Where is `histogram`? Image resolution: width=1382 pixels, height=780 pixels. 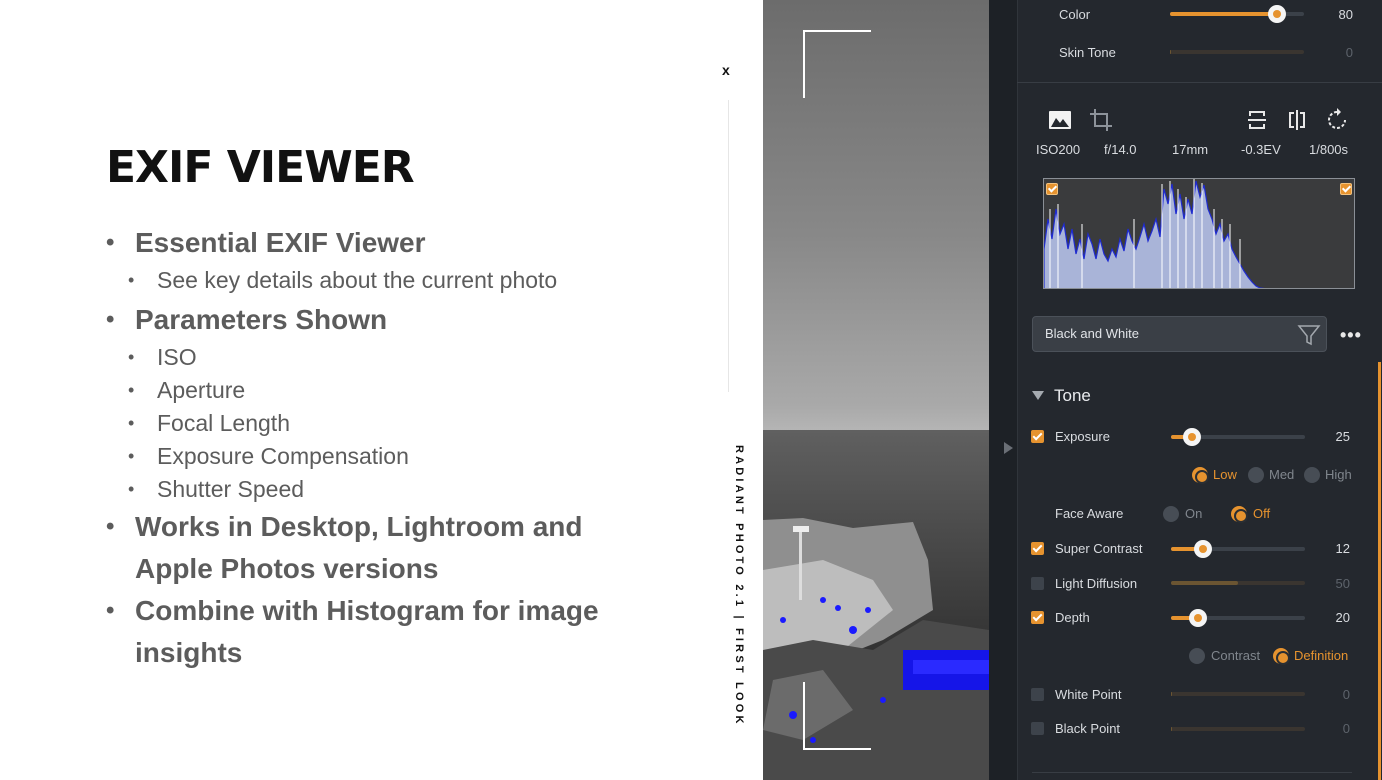 histogram is located at coordinates (1199, 233).